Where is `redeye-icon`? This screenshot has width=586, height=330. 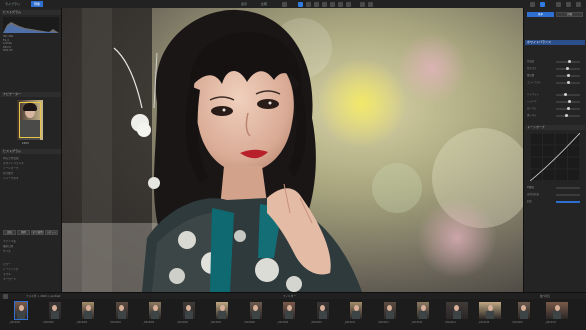 redeye-icon is located at coordinates (348, 4).